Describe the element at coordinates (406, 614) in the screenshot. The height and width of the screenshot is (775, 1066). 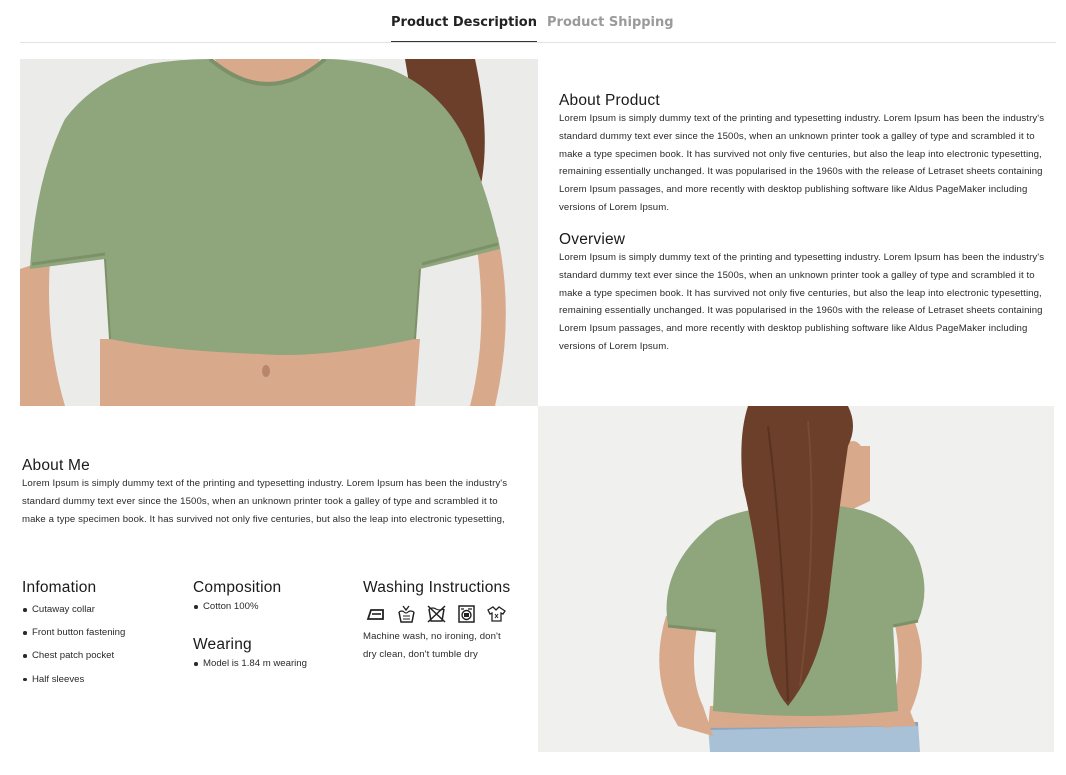
I see `hand-wash-icon` at that location.